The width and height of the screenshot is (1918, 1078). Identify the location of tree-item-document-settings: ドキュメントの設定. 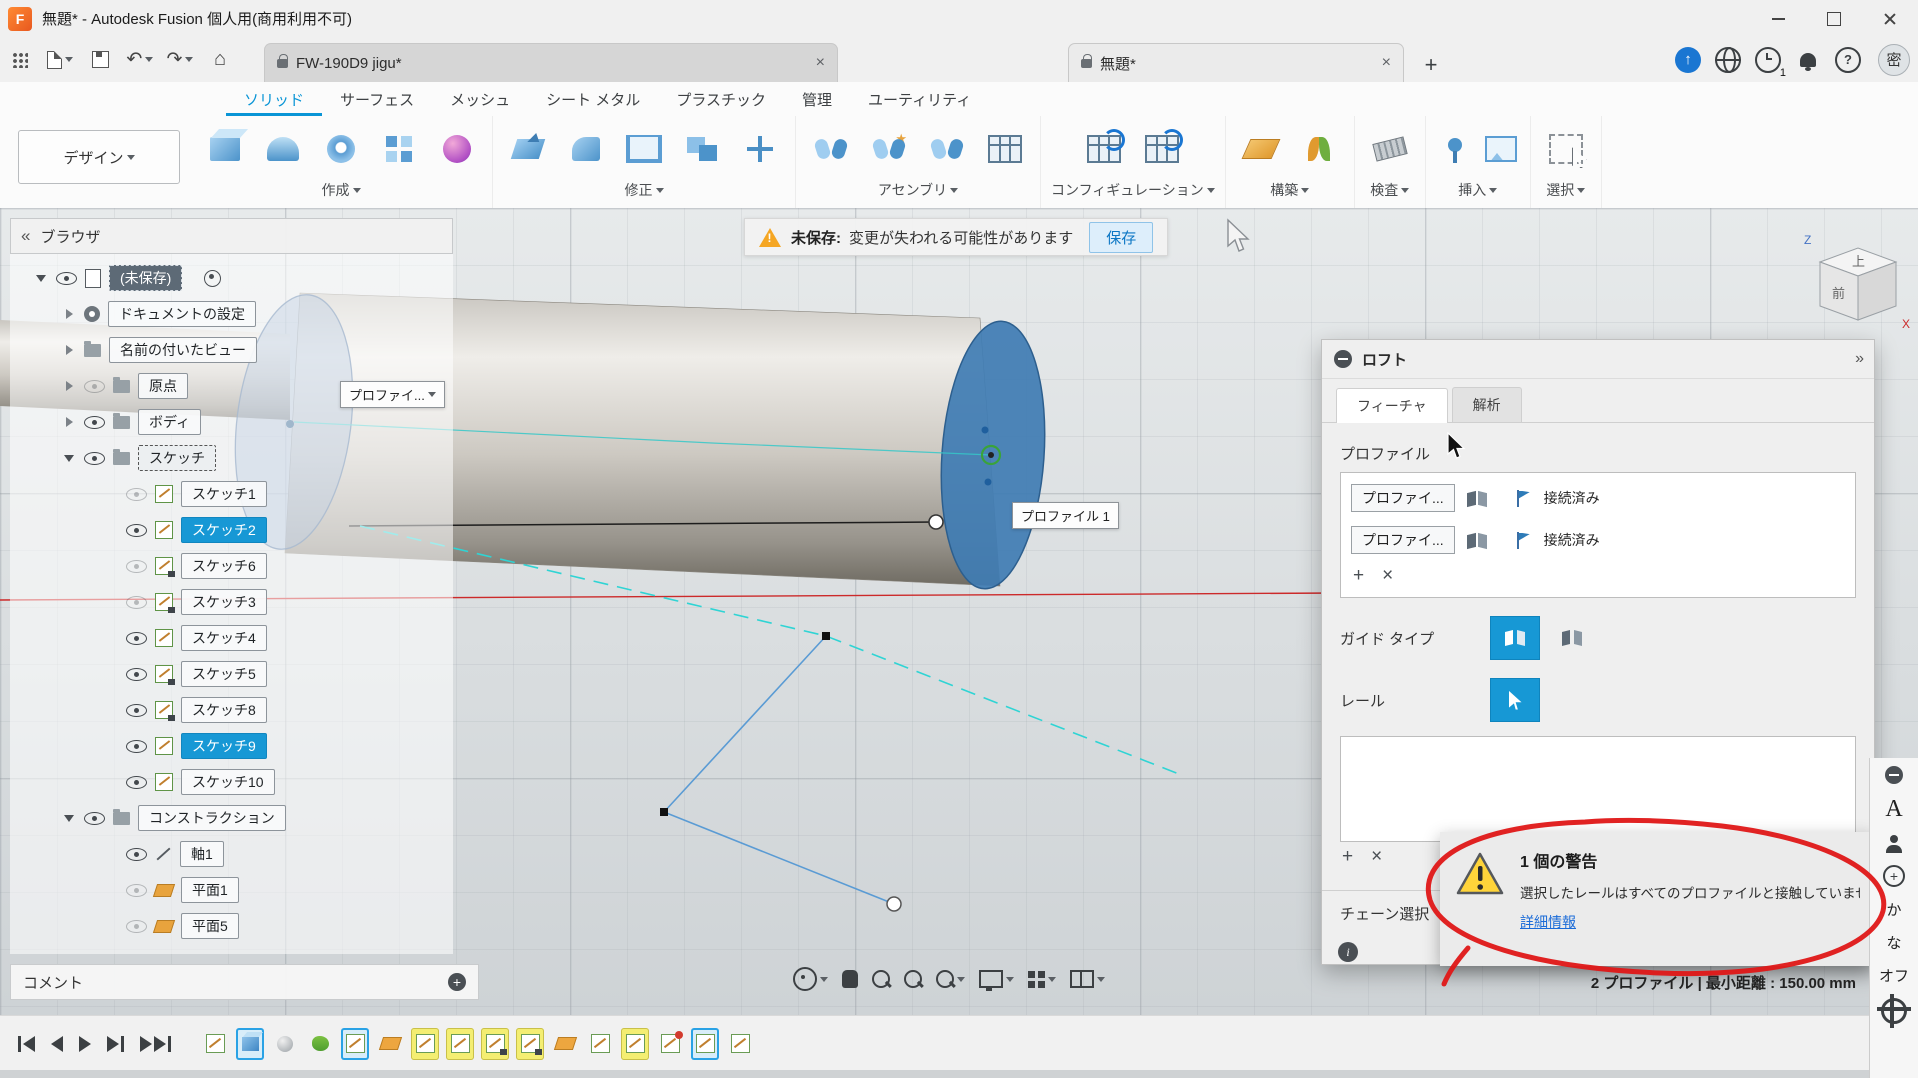
(231, 314).